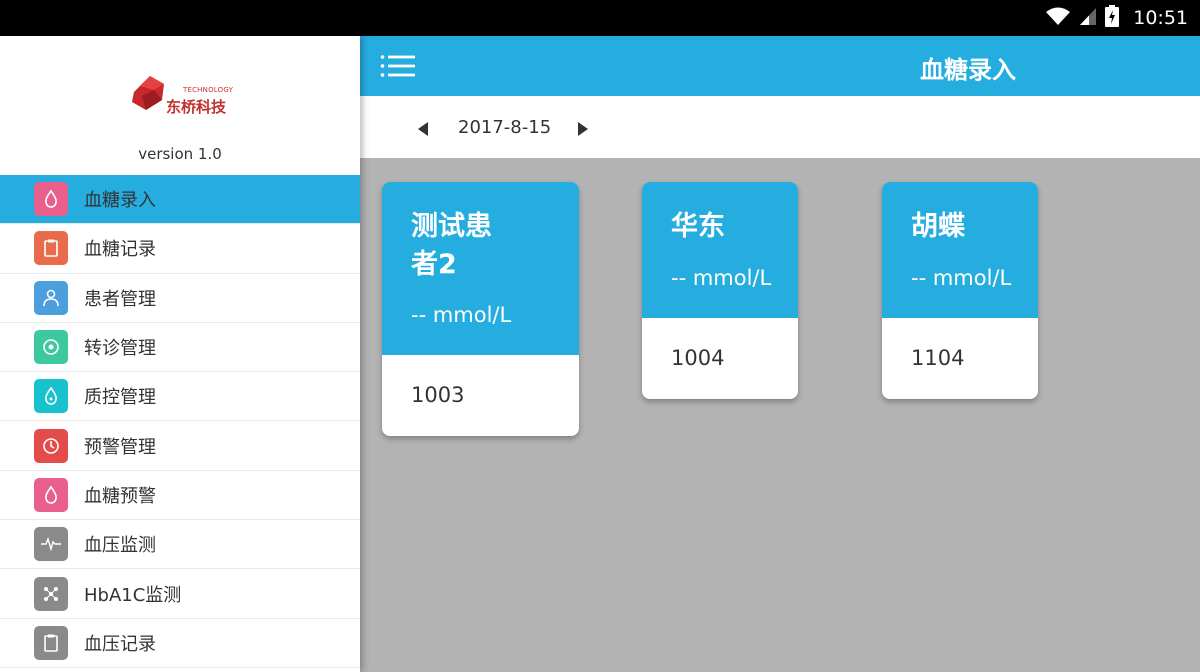  What do you see at coordinates (120, 299) in the screenshot?
I see `sidebar-item-label: 患者管理` at bounding box center [120, 299].